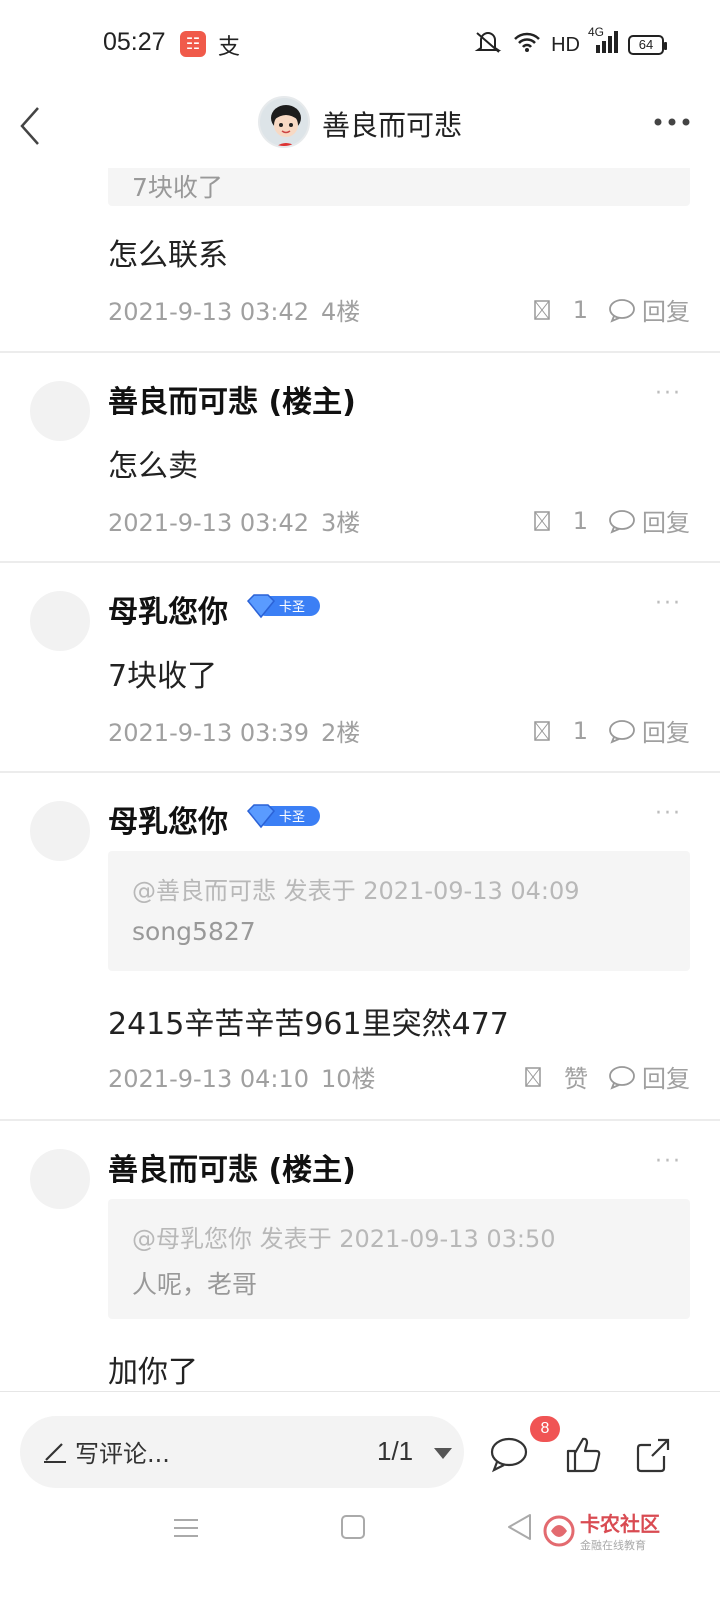 This screenshot has height=1600, width=720. What do you see at coordinates (344, 1239) in the screenshot?
I see `quote-header: @母乳您你 发表于 2021-09-13 03:50` at bounding box center [344, 1239].